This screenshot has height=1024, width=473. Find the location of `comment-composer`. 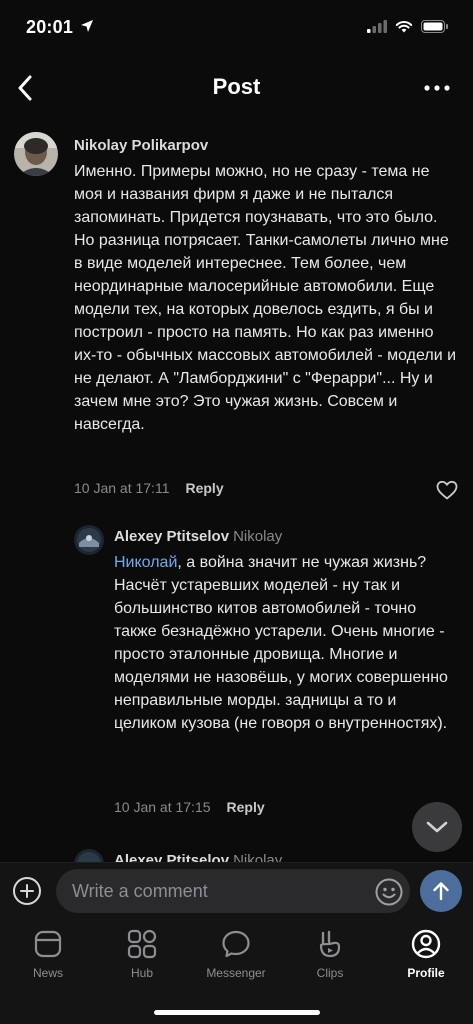

comment-composer is located at coordinates (236, 890).